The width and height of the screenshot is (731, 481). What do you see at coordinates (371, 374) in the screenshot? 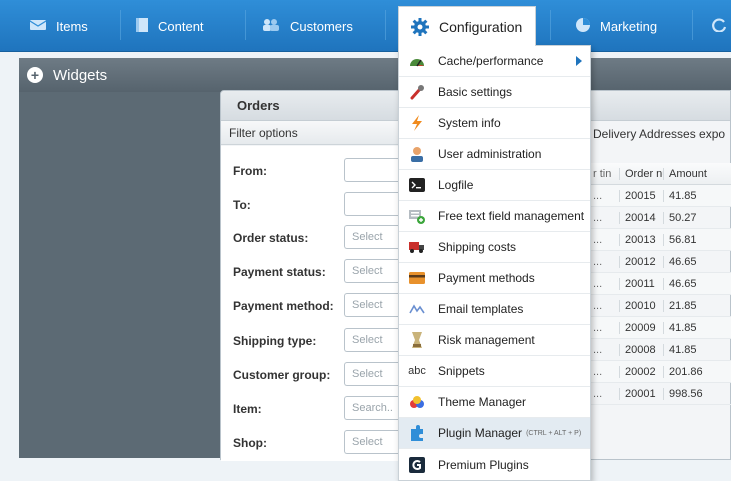
I see `customer-group-select: Select` at bounding box center [371, 374].